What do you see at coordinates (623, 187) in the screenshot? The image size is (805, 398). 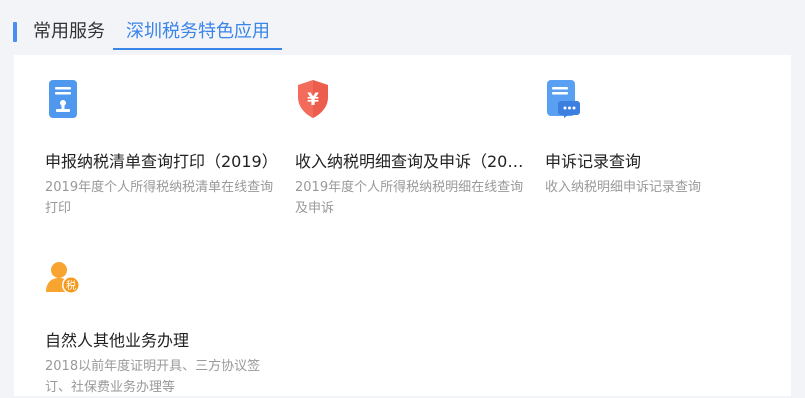 I see `service-description: 收入纳税明细申诉记录查询` at bounding box center [623, 187].